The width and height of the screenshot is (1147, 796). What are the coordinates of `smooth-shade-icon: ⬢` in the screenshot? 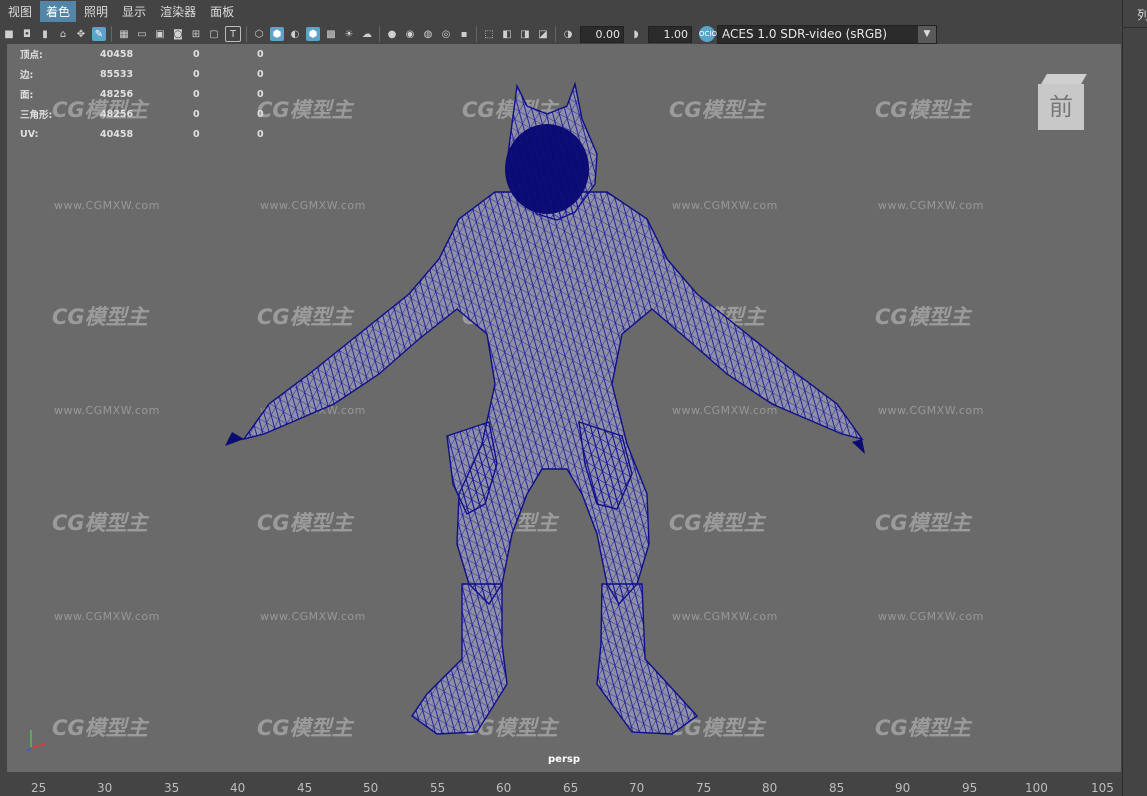 It's located at (277, 34).